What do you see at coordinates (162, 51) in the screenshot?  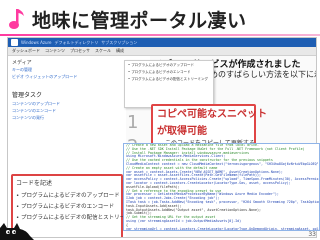 I see `portal-tabs: ダッシュボード コンテンツ プロセッサ スケール 構成` at bounding box center [162, 51].